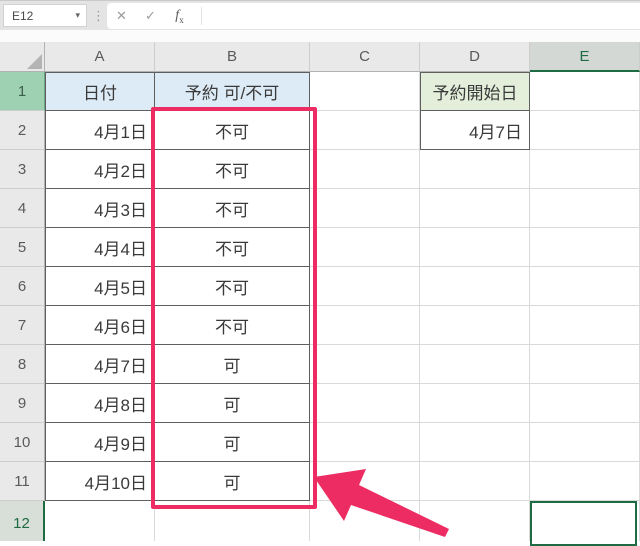 The width and height of the screenshot is (640, 546). What do you see at coordinates (22, 481) in the screenshot?
I see `row-header-11: 11` at bounding box center [22, 481].